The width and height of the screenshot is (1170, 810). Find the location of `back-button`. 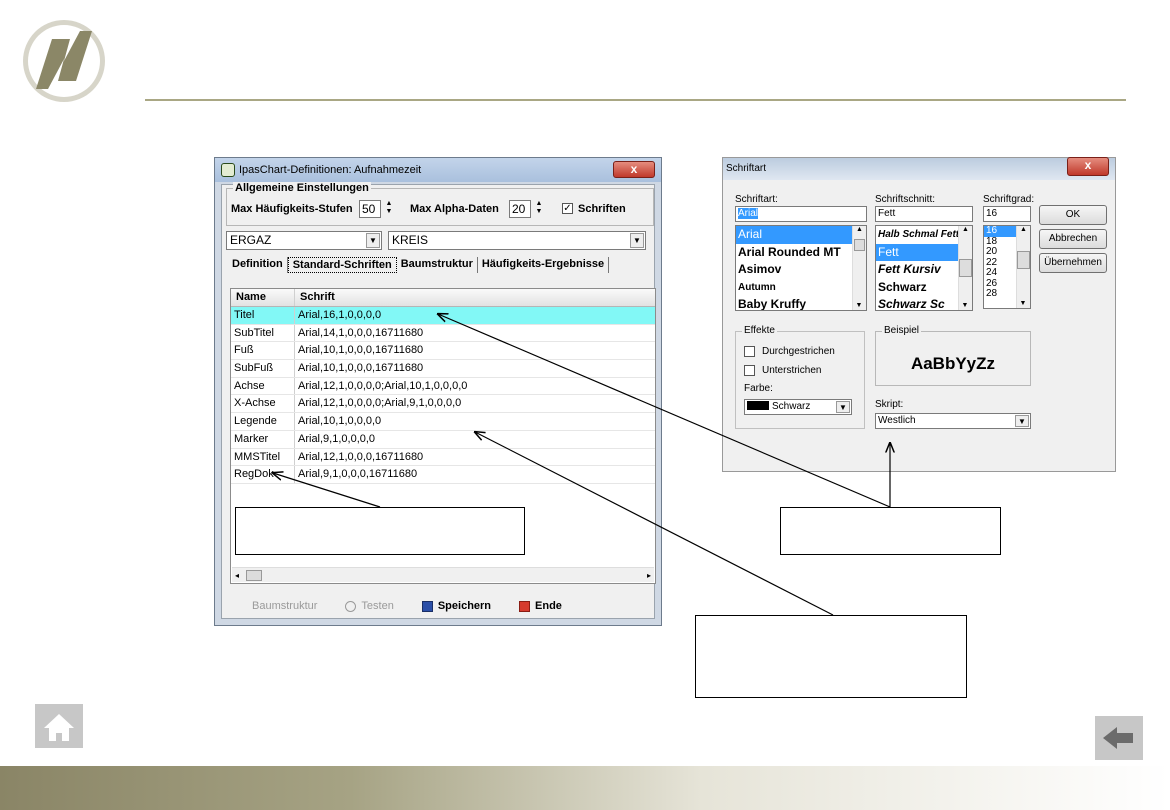

back-button is located at coordinates (1119, 738).